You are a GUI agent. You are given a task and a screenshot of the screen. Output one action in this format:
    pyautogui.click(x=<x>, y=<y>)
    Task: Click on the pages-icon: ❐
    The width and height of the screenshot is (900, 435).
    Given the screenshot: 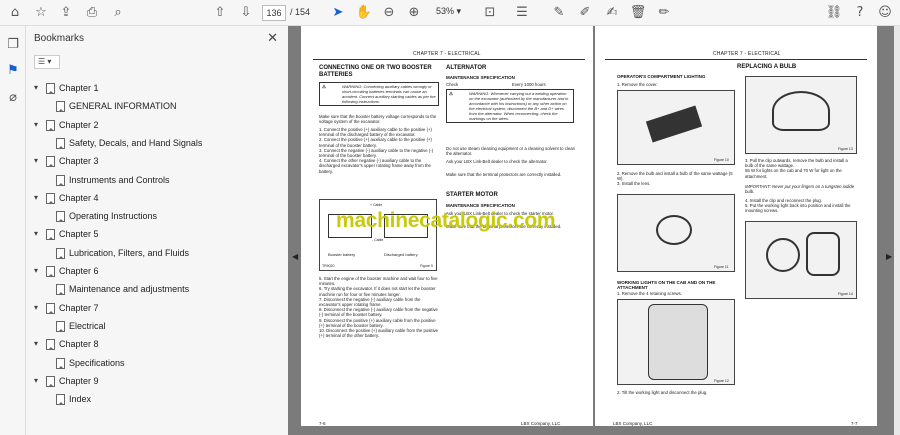 What is the action you would take?
    pyautogui.click(x=13, y=45)
    